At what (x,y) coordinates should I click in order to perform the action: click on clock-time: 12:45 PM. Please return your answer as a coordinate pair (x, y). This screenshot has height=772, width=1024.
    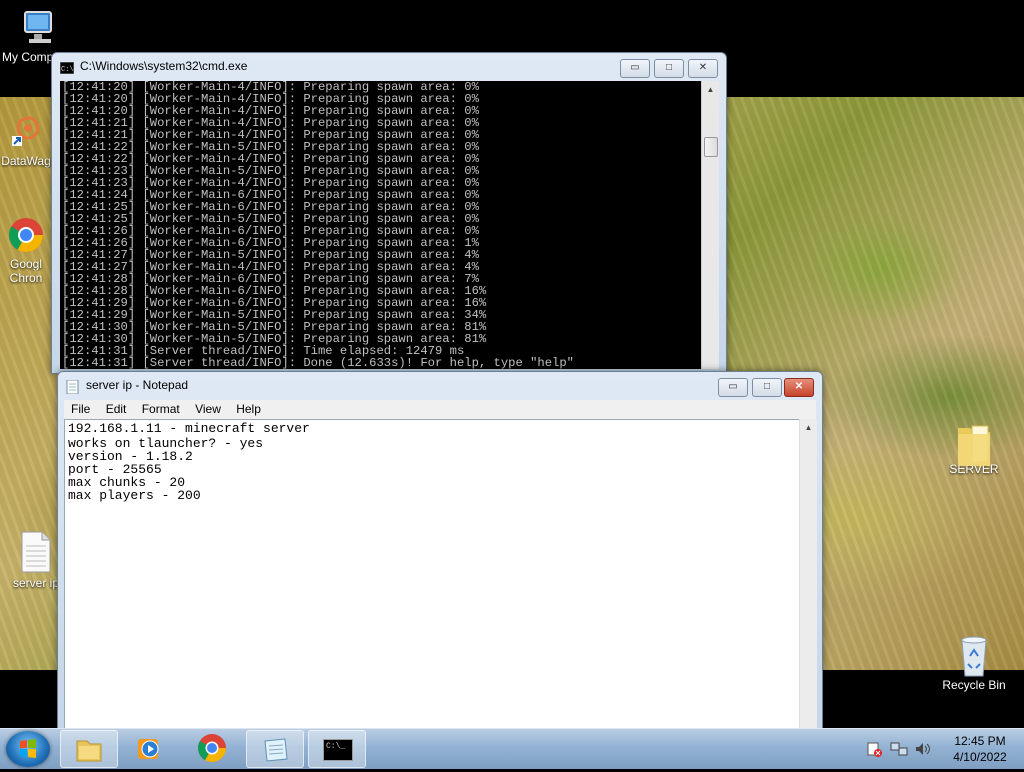
    Looking at the image, I should click on (980, 741).